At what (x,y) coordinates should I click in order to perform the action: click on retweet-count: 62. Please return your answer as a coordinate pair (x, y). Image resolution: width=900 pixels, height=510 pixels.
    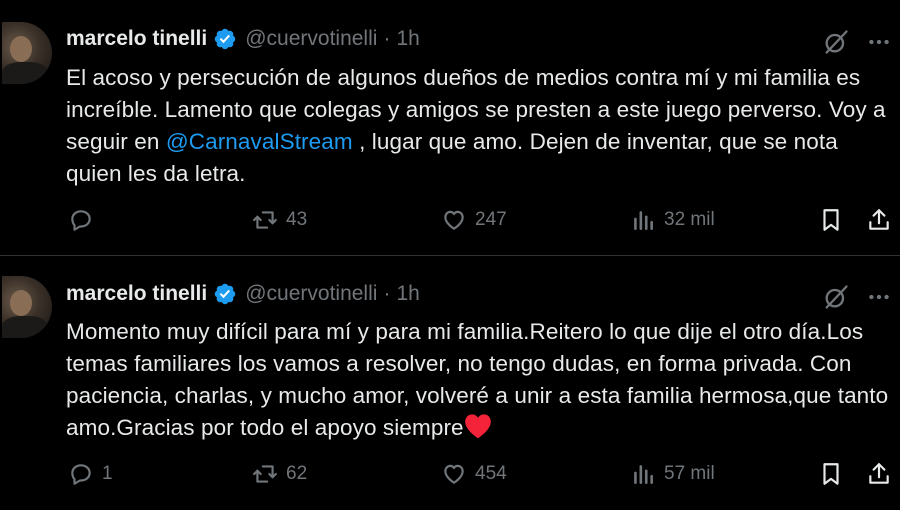
    Looking at the image, I should click on (297, 473).